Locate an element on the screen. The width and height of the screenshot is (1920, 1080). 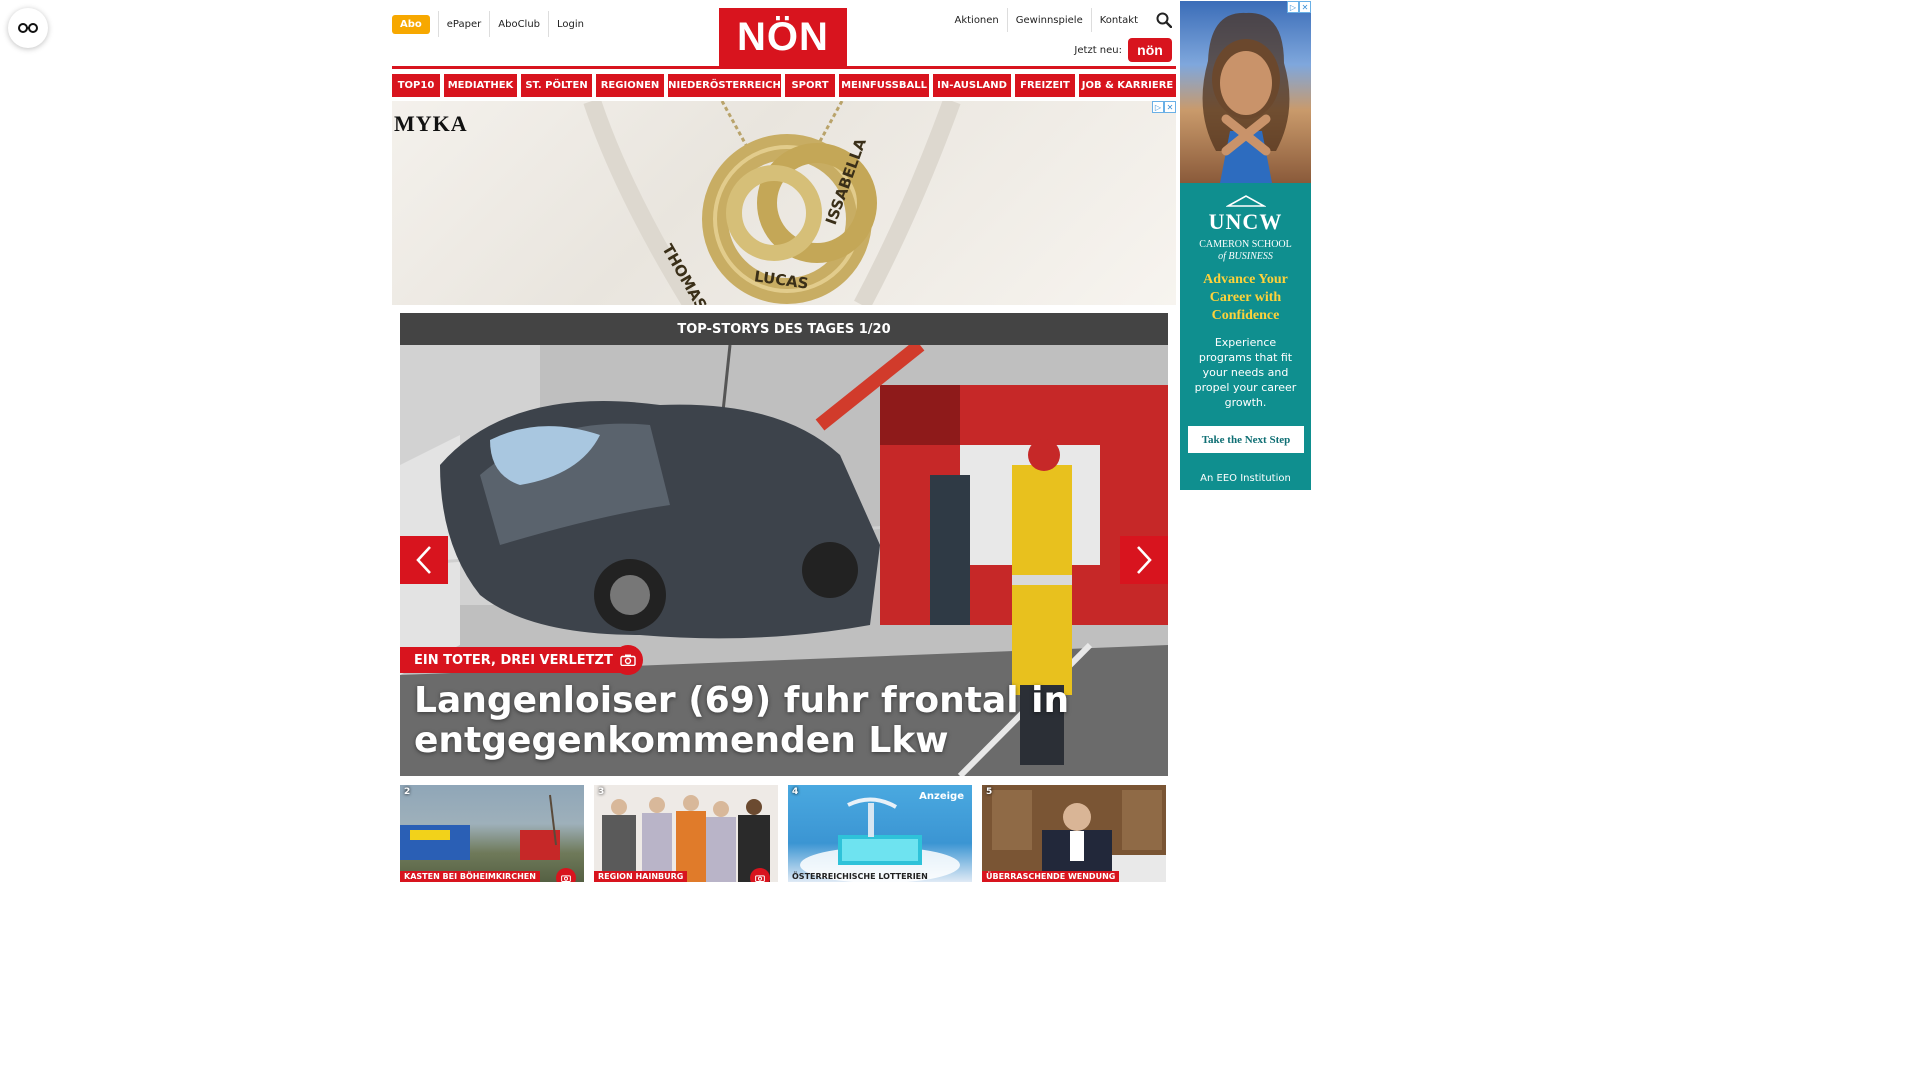
thumb-number: 3 is located at coordinates (601, 792).